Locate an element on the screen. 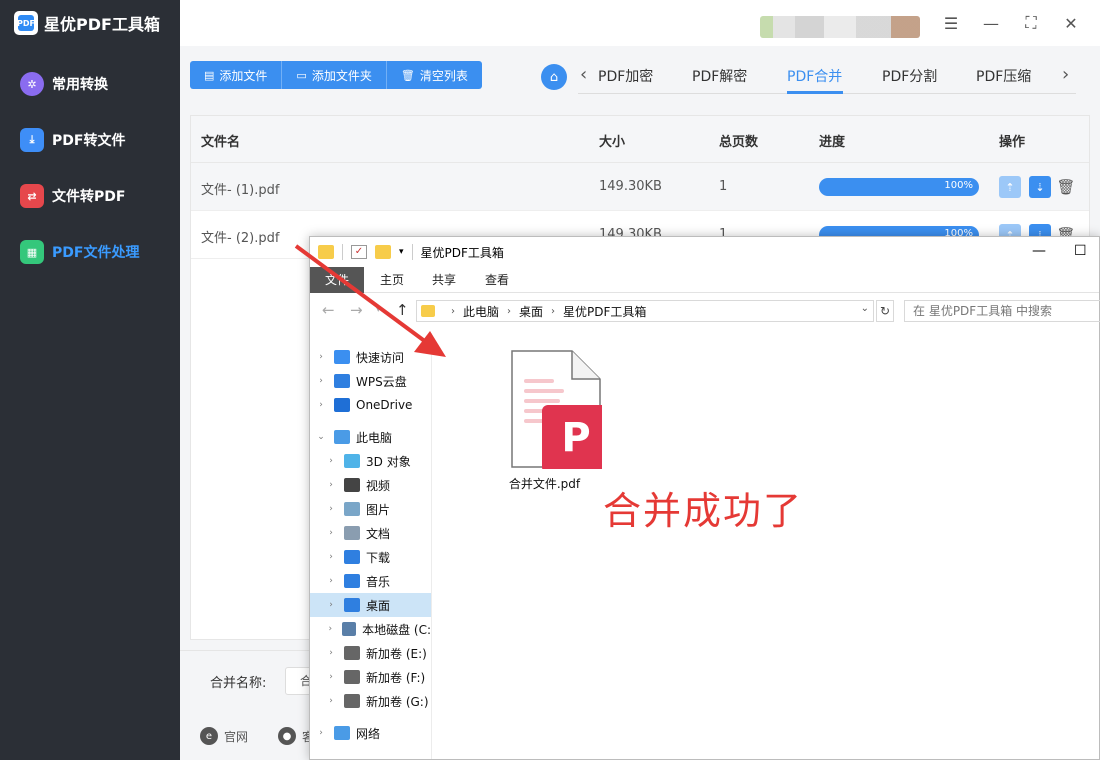  explorer-minimize-button: — is located at coordinates (1039, 251).